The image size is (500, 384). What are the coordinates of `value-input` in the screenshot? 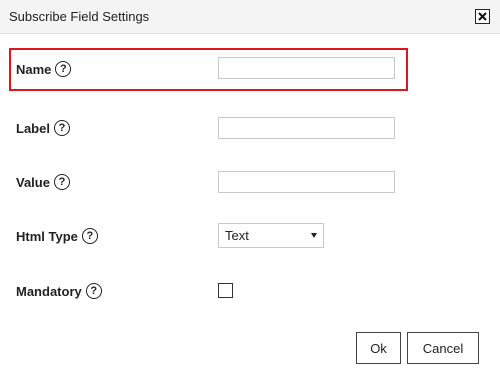 It's located at (306, 182).